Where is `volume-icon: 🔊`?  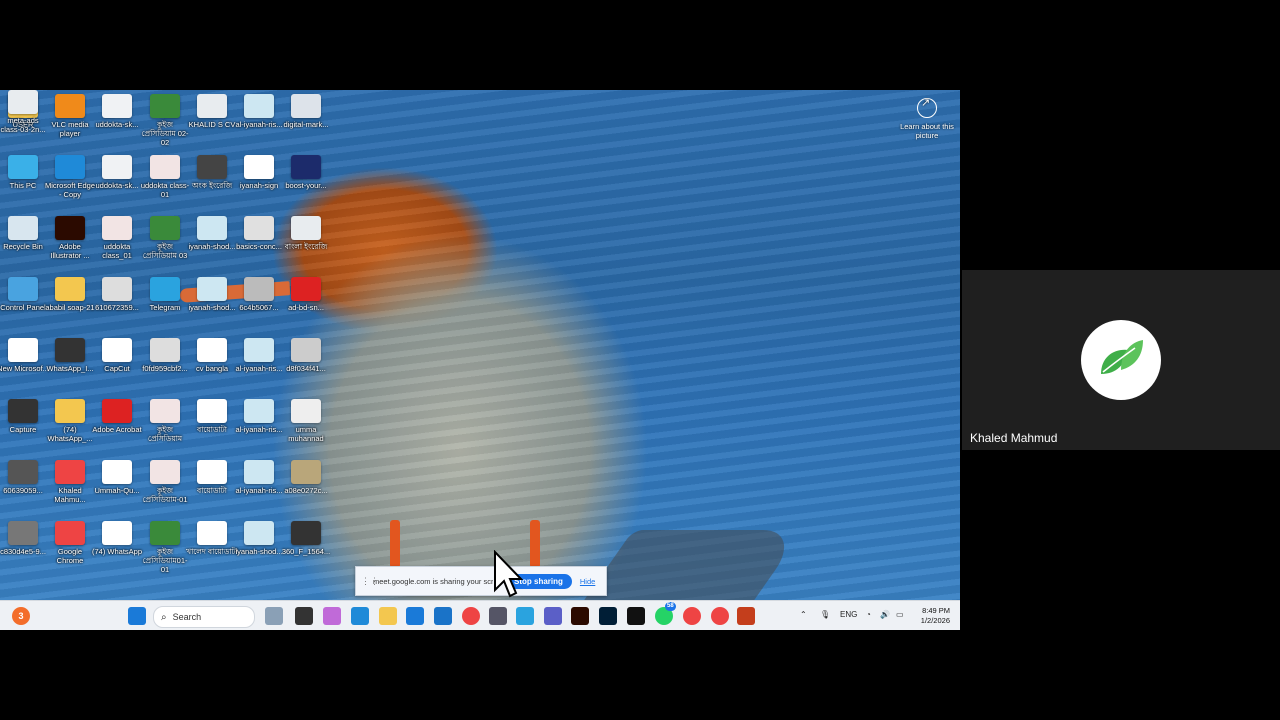 volume-icon: 🔊 is located at coordinates (885, 614).